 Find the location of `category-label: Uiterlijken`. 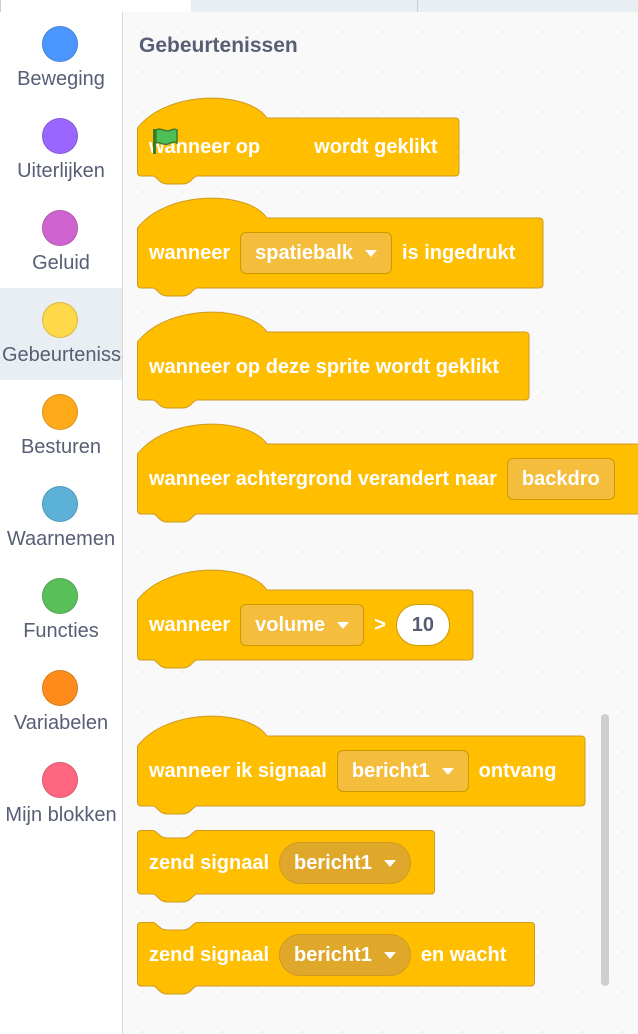

category-label: Uiterlijken is located at coordinates (61, 171).